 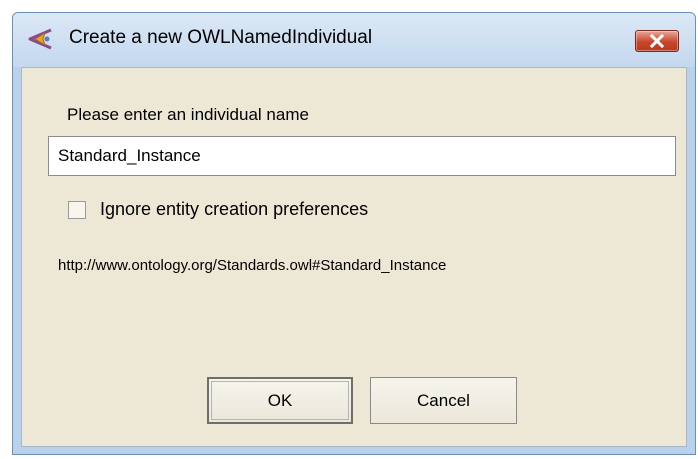 I want to click on ignore-preferences-label: Ignore entity creation preferences, so click(x=234, y=209).